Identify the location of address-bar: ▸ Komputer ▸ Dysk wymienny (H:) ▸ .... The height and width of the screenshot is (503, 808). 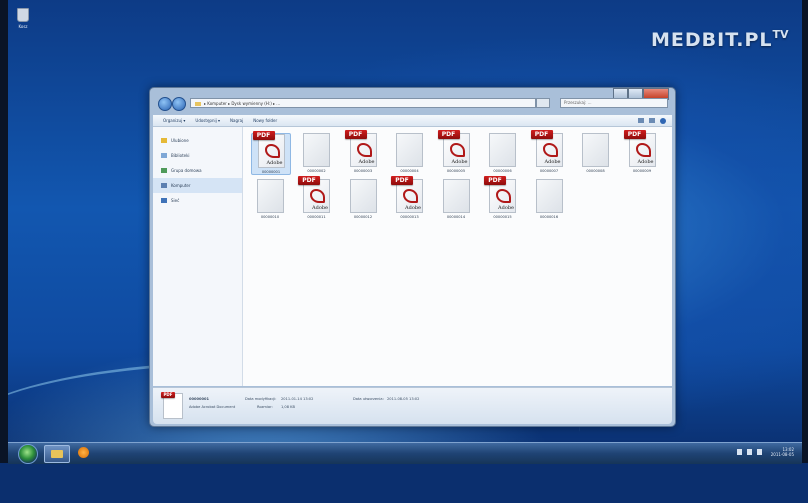
(363, 103).